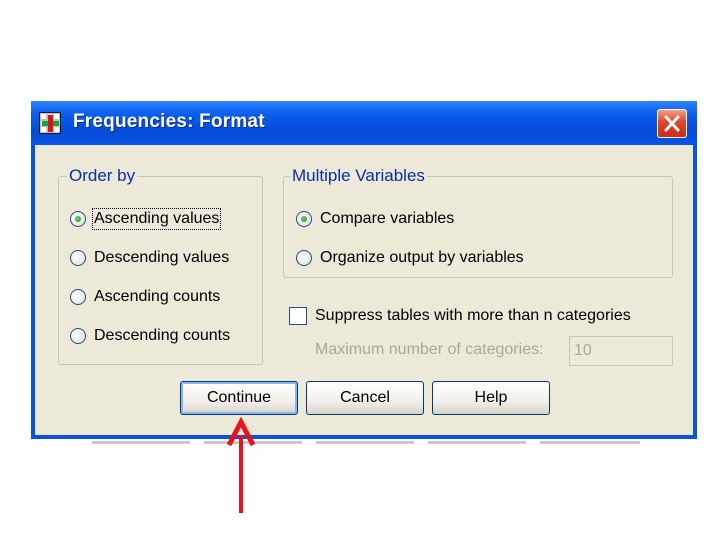 Image resolution: width=720 pixels, height=540 pixels. I want to click on radio-label: Descending counts, so click(162, 335).